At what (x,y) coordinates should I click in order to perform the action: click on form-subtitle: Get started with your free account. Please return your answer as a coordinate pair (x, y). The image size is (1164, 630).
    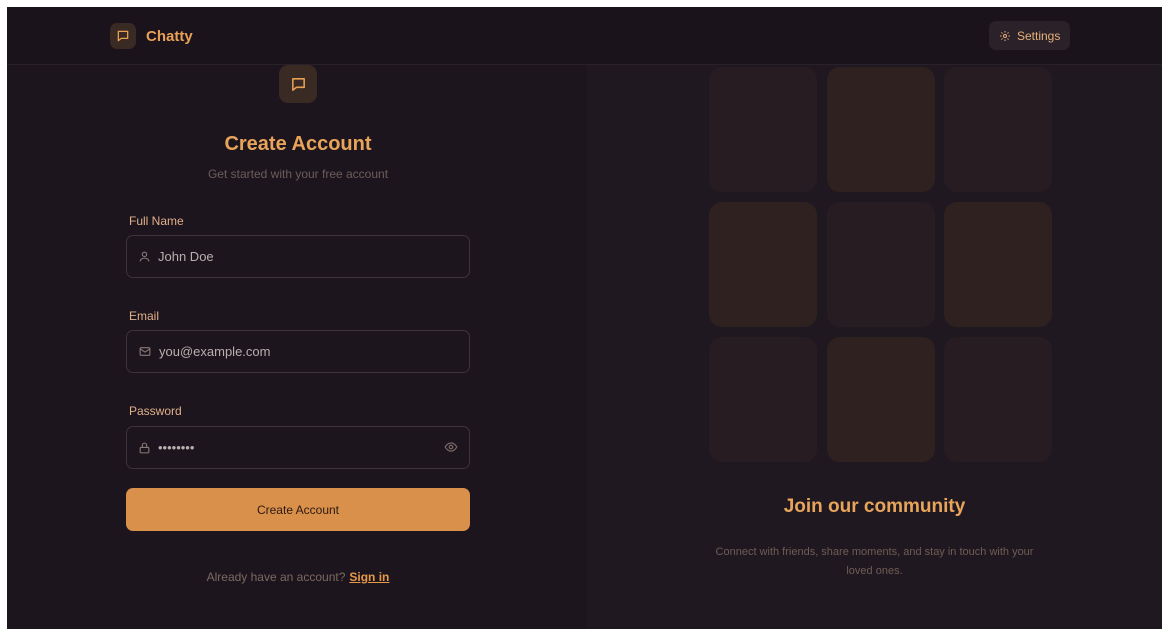
    Looking at the image, I should click on (298, 174).